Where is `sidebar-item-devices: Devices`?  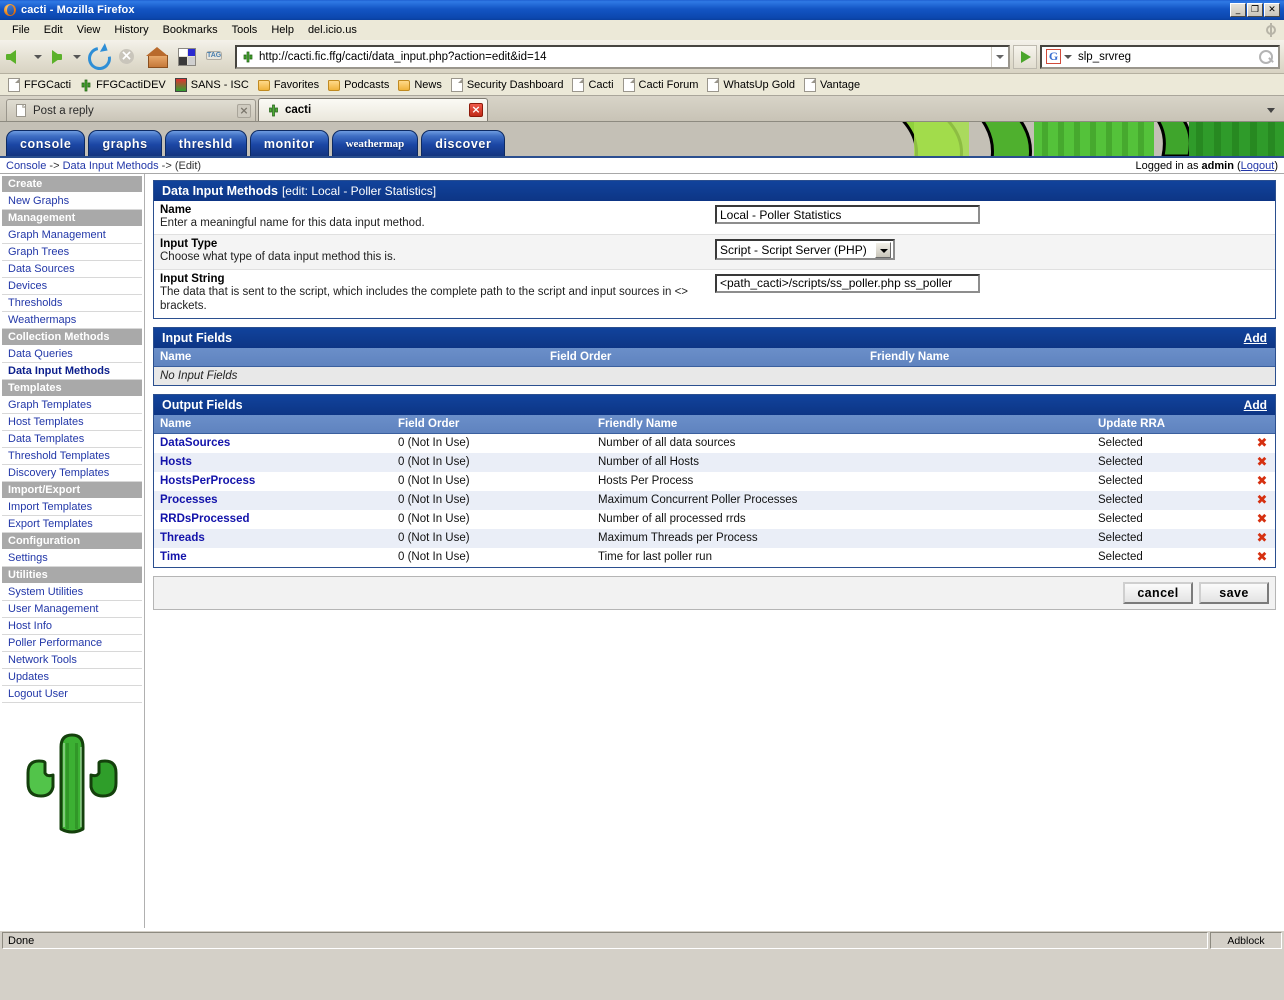
sidebar-item-devices: Devices is located at coordinates (72, 286).